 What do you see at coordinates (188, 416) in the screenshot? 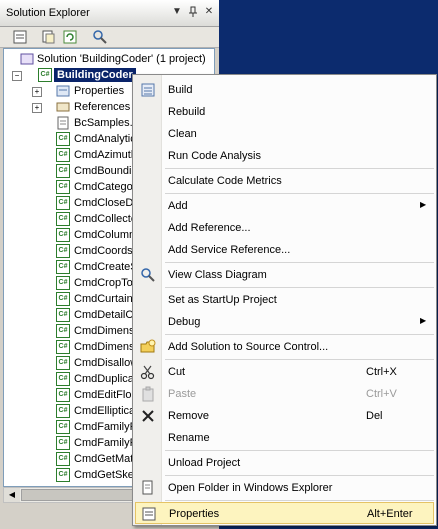
I see `menu-item-label: Remove` at bounding box center [188, 416].